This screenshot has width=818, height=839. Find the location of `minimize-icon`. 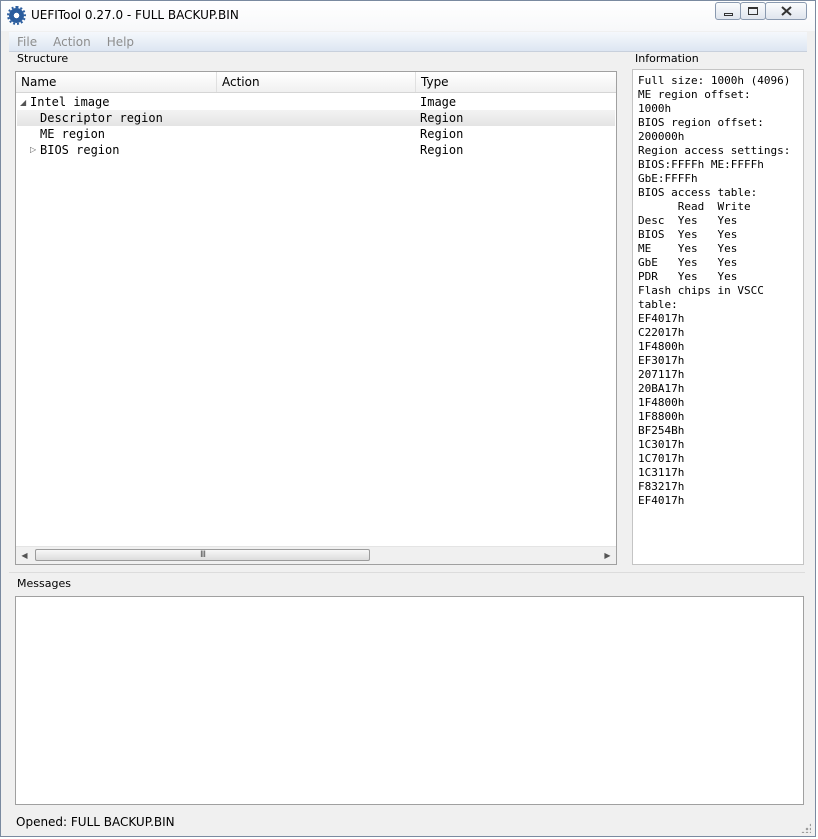

minimize-icon is located at coordinates (728, 14).